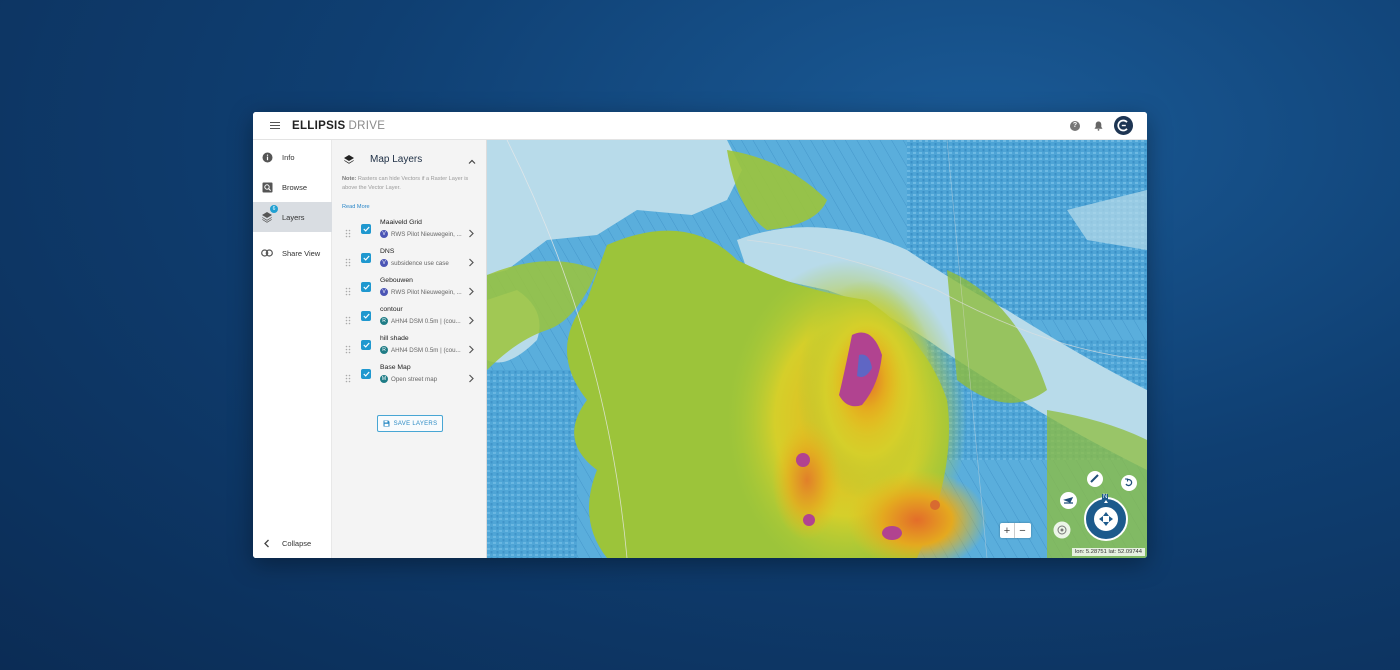 The height and width of the screenshot is (670, 1400). What do you see at coordinates (394, 338) in the screenshot?
I see `layer-name: hill shade` at bounding box center [394, 338].